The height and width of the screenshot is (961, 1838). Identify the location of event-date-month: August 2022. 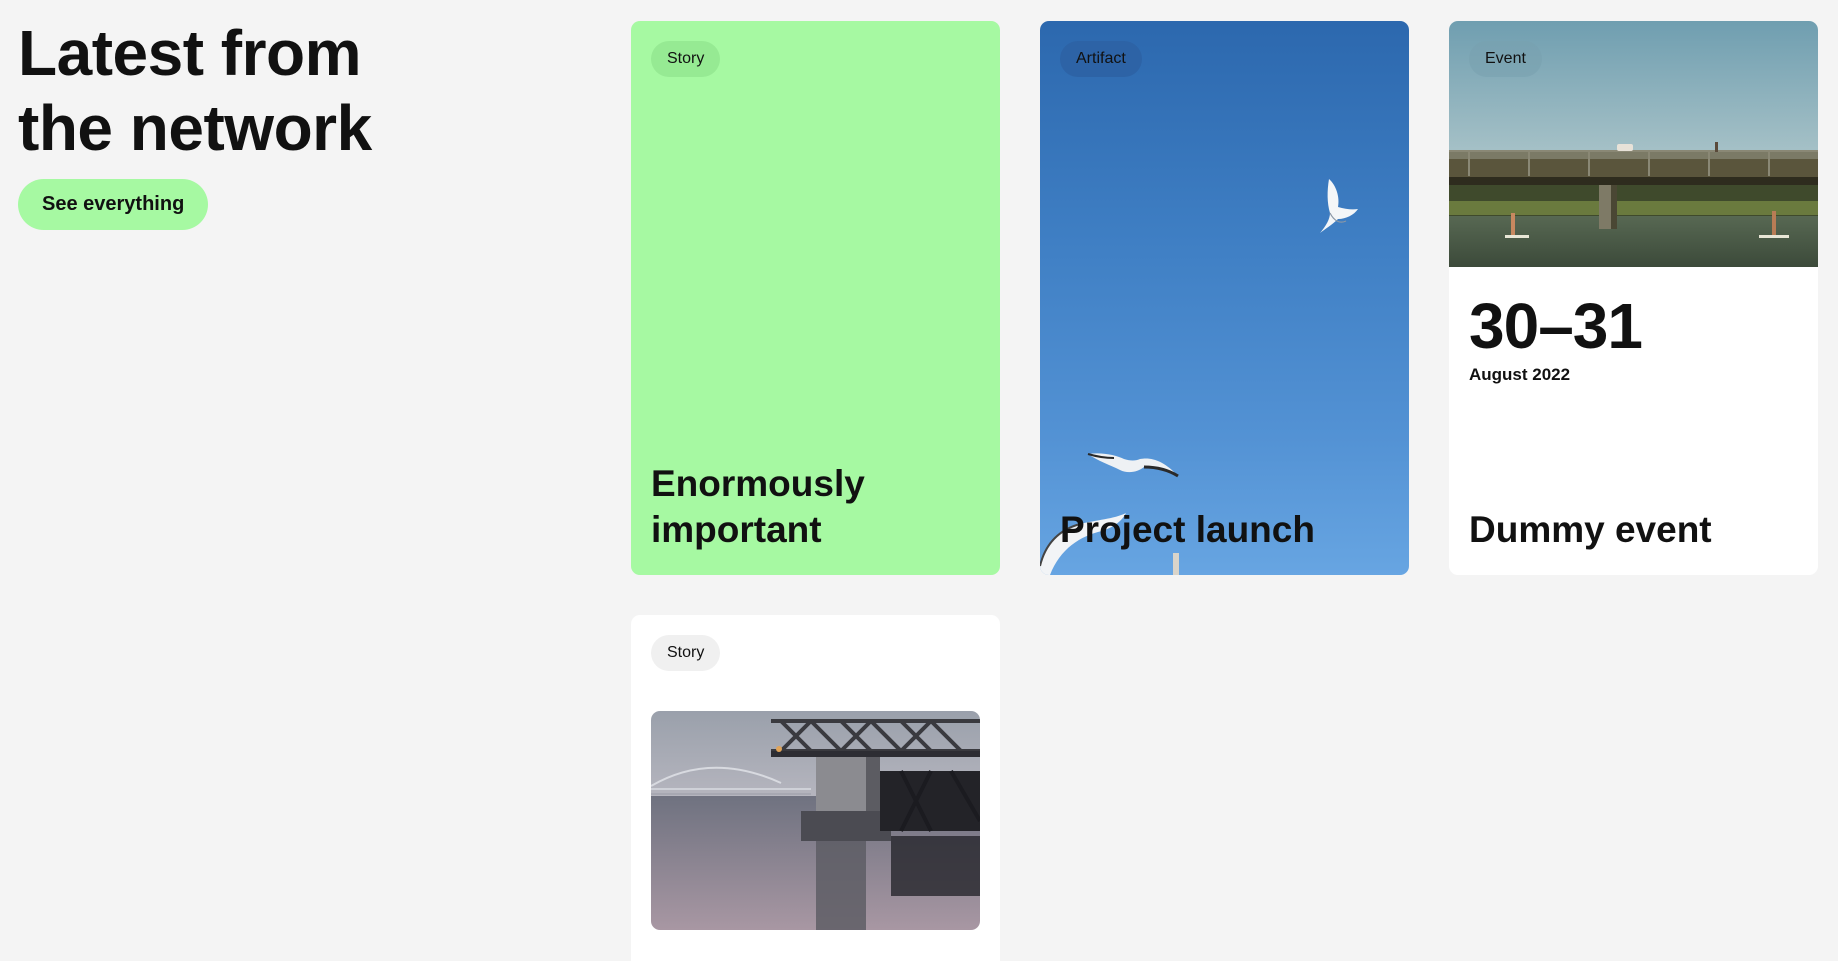
(1520, 374).